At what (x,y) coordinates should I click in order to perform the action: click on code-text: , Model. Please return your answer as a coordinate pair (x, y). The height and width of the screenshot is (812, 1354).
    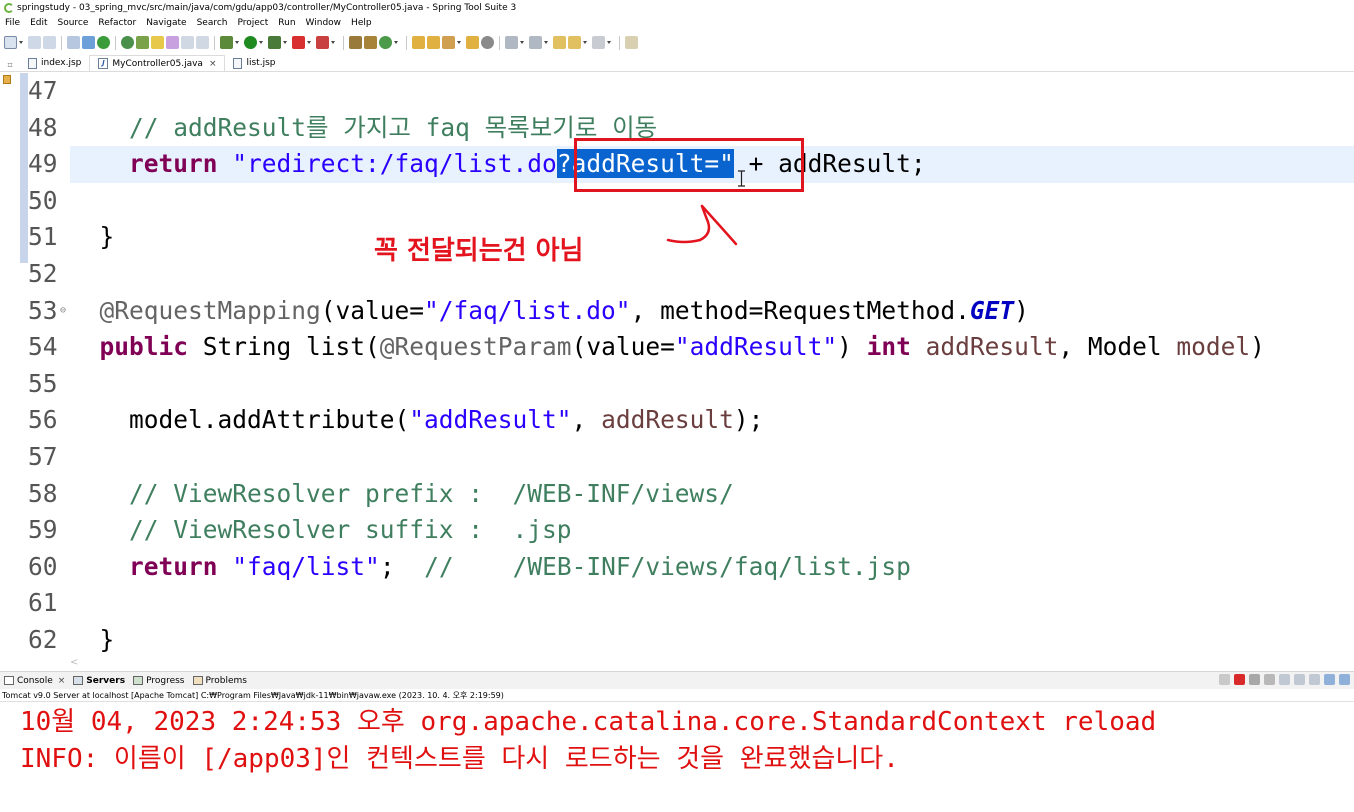
    Looking at the image, I should click on (1117, 347).